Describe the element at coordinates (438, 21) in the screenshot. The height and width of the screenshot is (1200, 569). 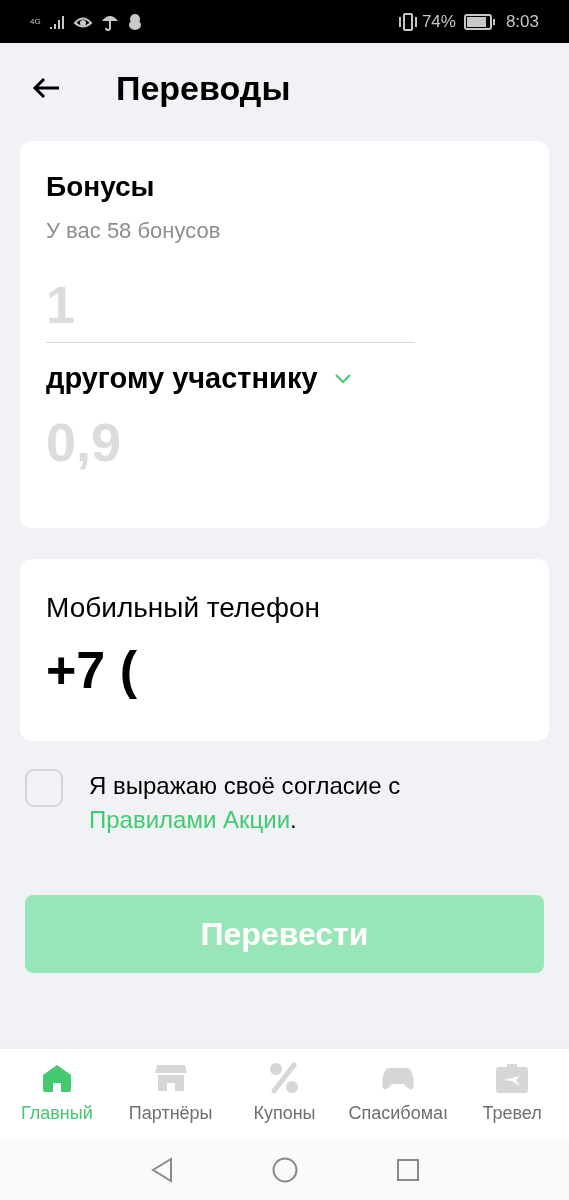
I see `battery-percent: 74%` at that location.